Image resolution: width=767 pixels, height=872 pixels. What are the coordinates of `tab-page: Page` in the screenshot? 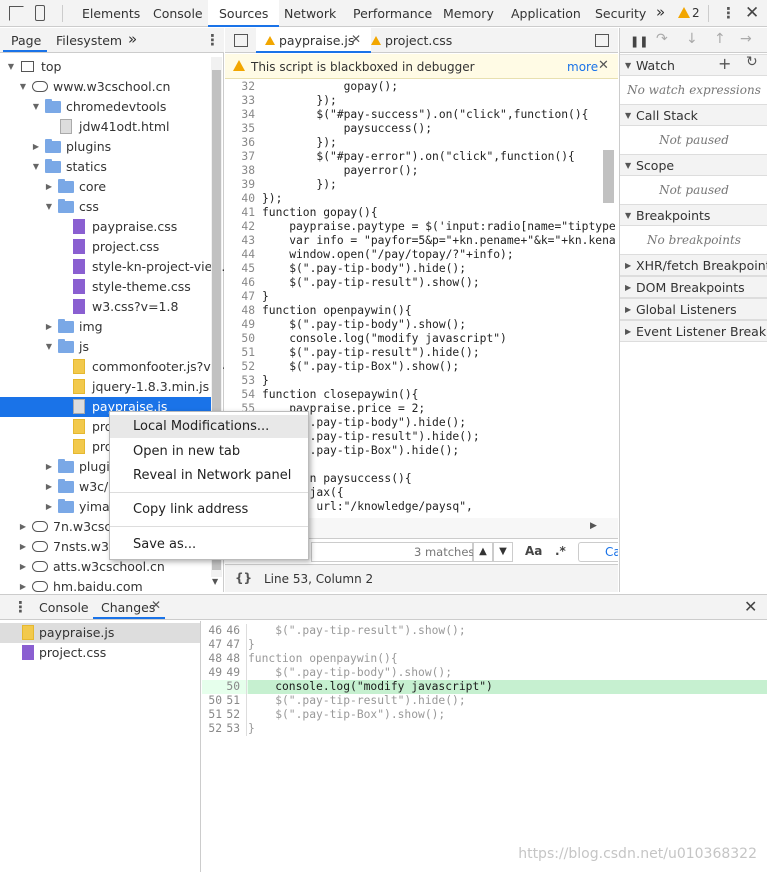 It's located at (26, 40).